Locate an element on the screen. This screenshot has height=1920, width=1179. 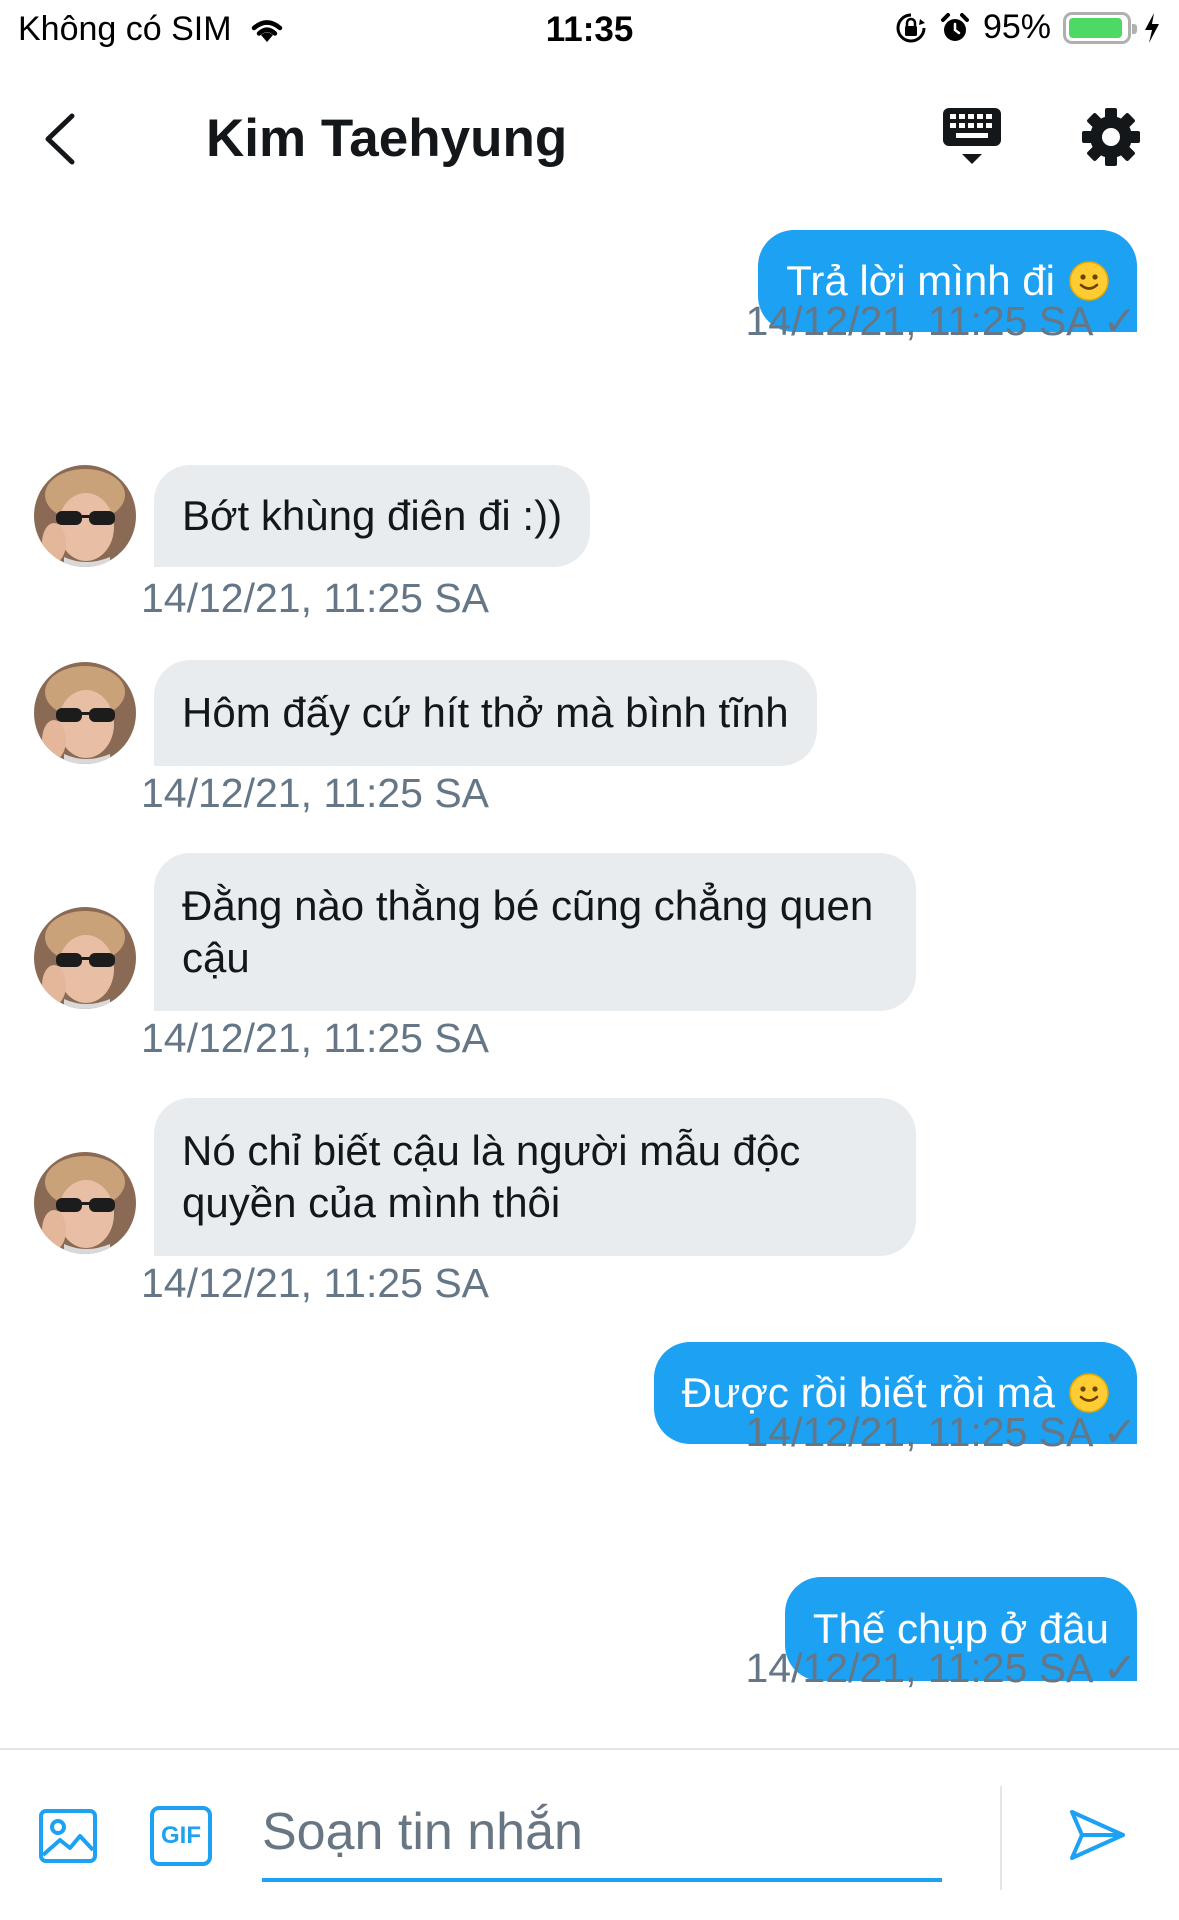
gif-button: GIF is located at coordinates (181, 1836).